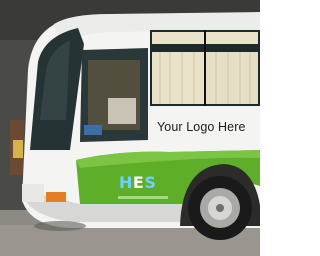  Describe the element at coordinates (205, 68) in the screenshot. I see `window-pillar` at that location.